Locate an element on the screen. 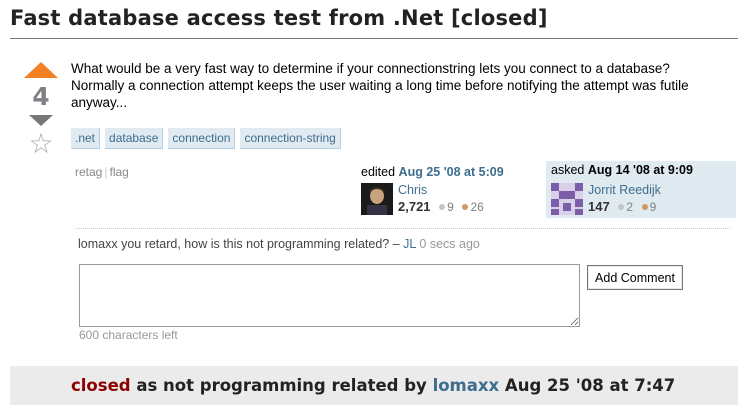 This screenshot has width=738, height=405. closer-user-link: lomaxx is located at coordinates (466, 385).